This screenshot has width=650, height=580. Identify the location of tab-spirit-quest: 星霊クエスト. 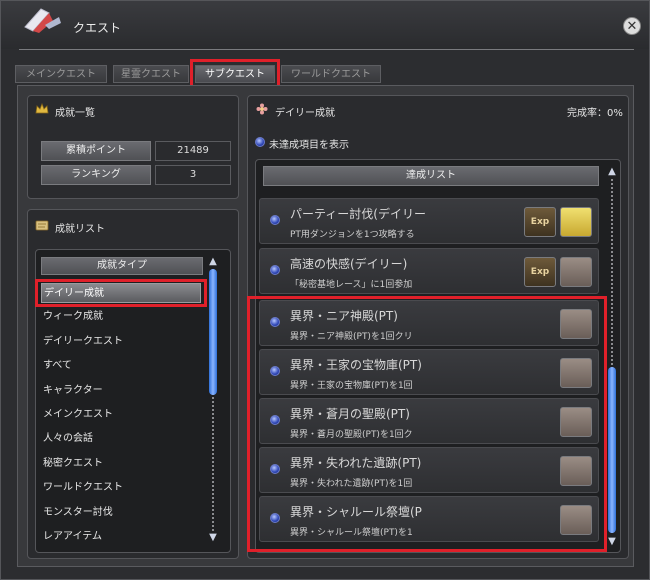
(151, 74).